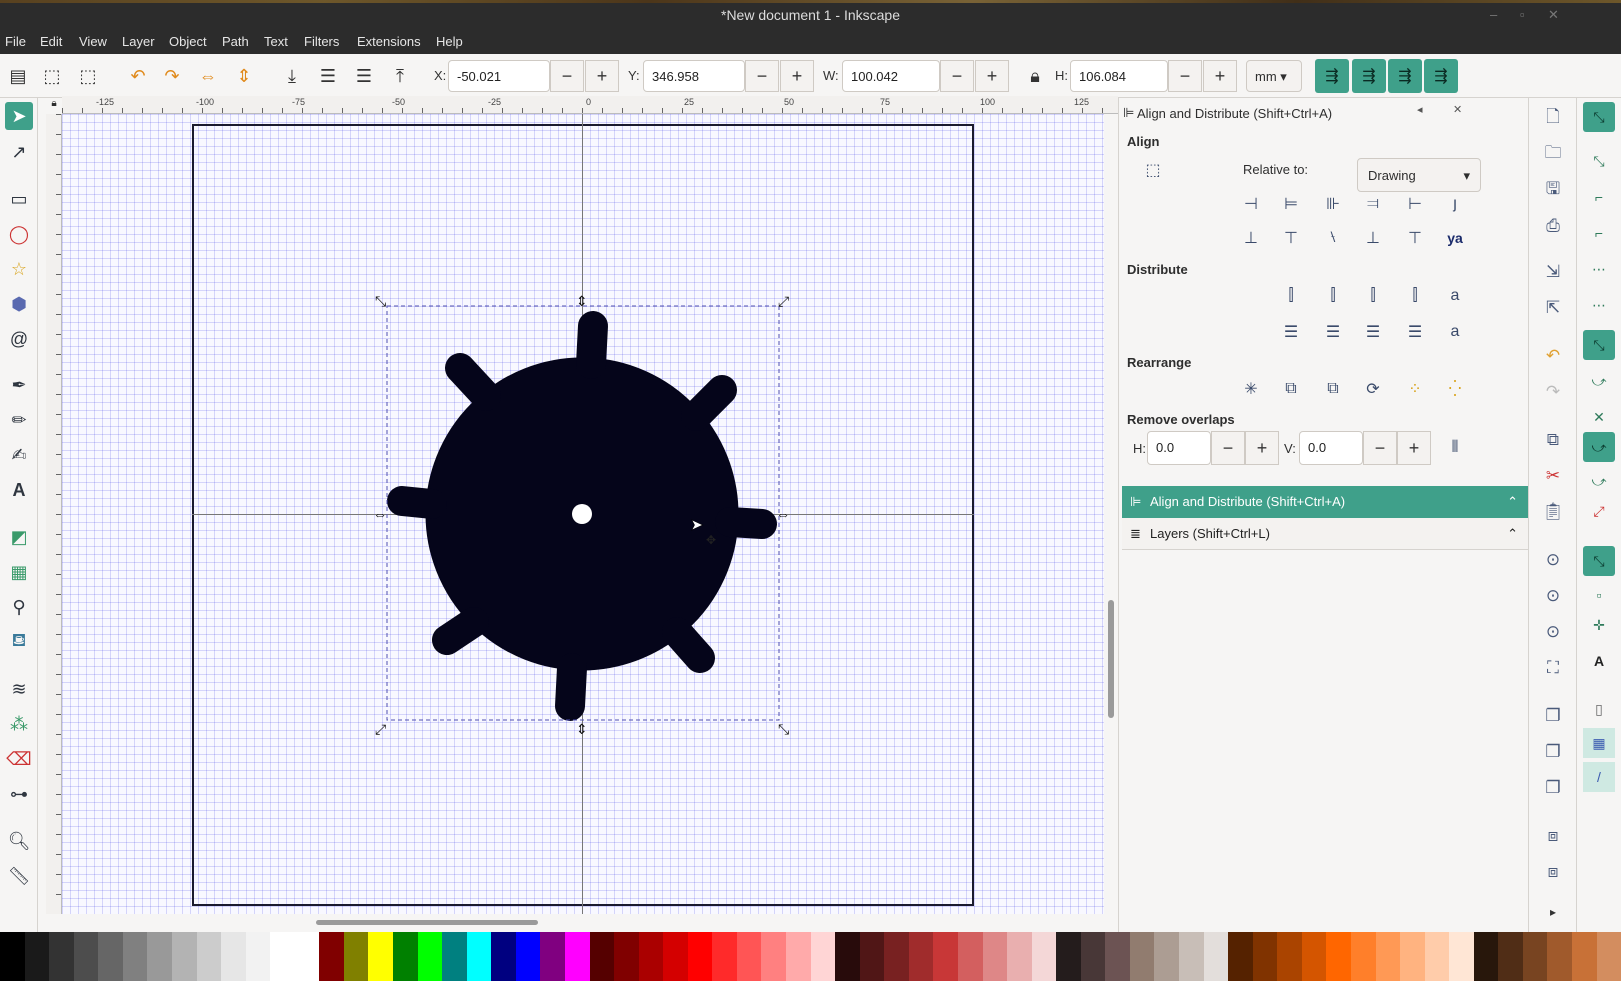  What do you see at coordinates (1553, 15) in the screenshot?
I see `close-window-button: ✕` at bounding box center [1553, 15].